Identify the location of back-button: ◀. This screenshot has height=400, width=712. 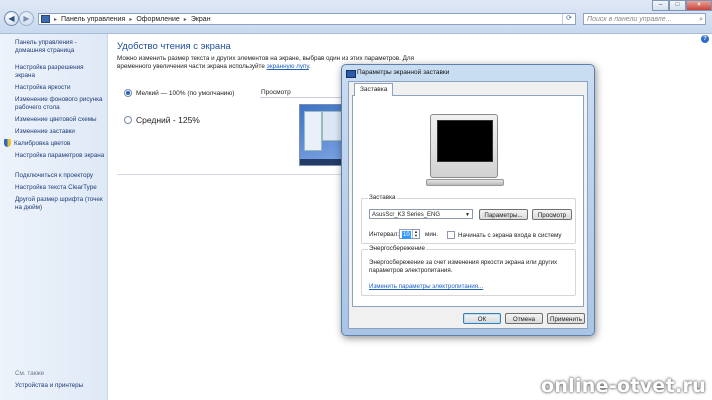
(11, 18).